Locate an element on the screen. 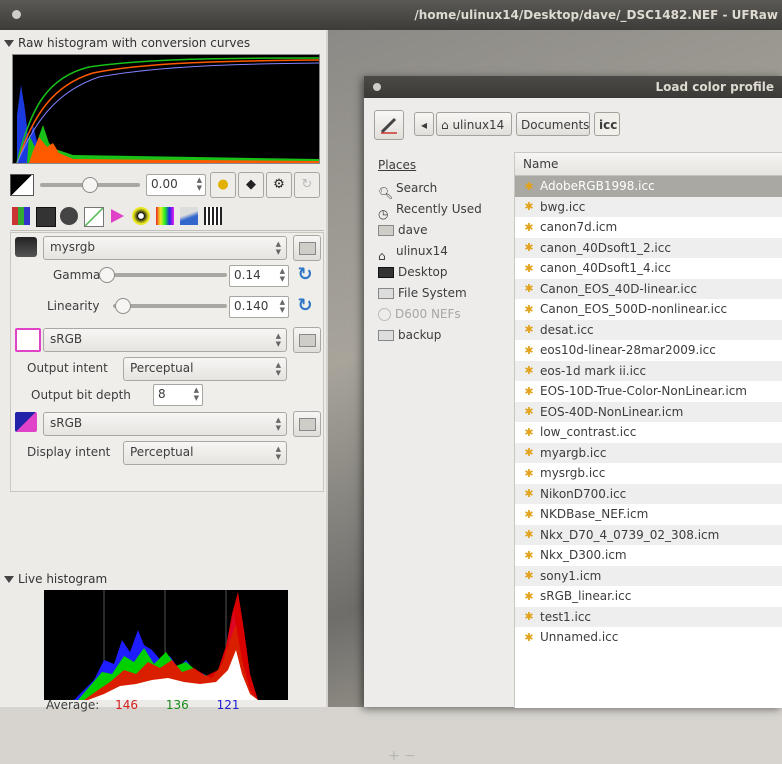 This screenshot has width=782, height=764. file-row: ✱ canon_40Dsoft1_4.icc is located at coordinates (648, 268).